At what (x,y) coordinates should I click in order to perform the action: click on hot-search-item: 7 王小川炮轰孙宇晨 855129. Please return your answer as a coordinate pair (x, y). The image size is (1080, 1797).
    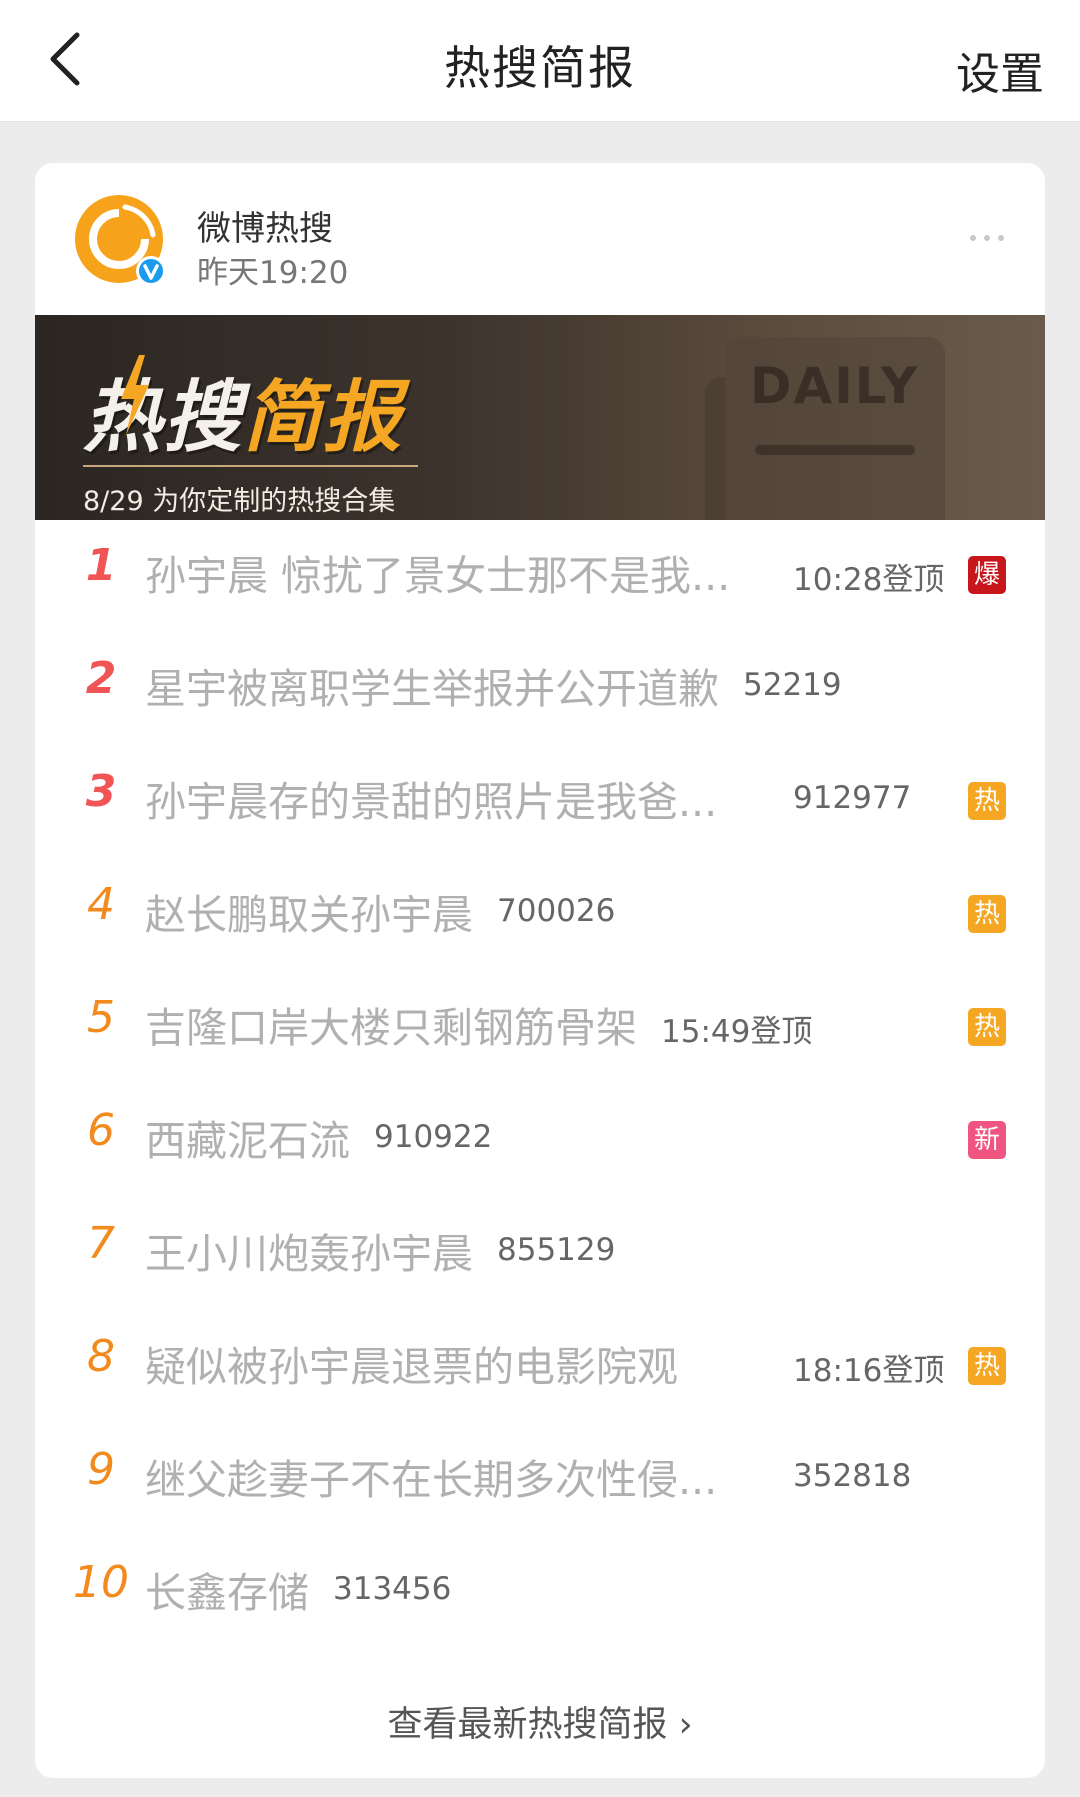
    Looking at the image, I should click on (540, 1254).